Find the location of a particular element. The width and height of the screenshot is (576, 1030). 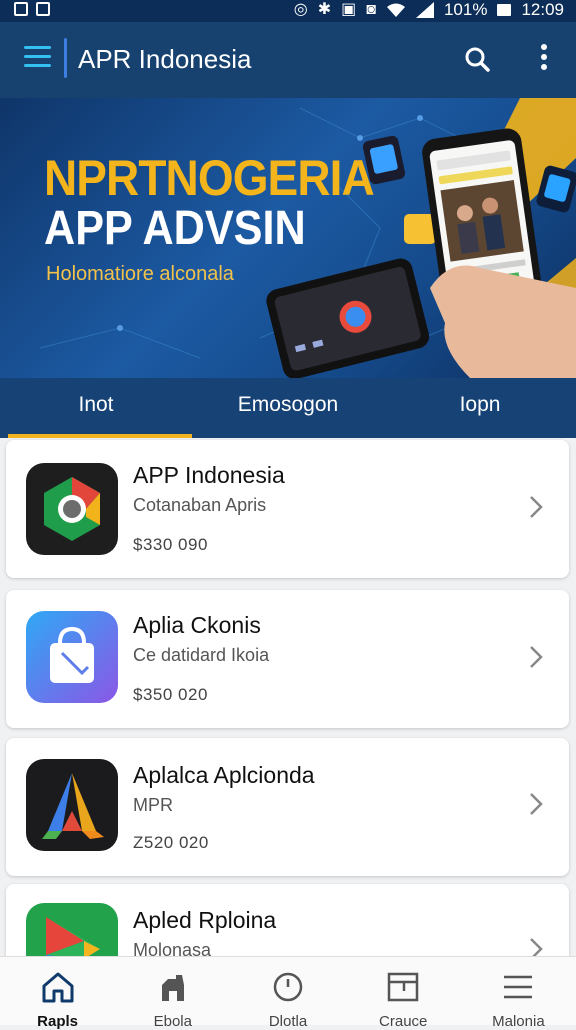

category-tabs: Inot Emosogon Iopn is located at coordinates (288, 408).